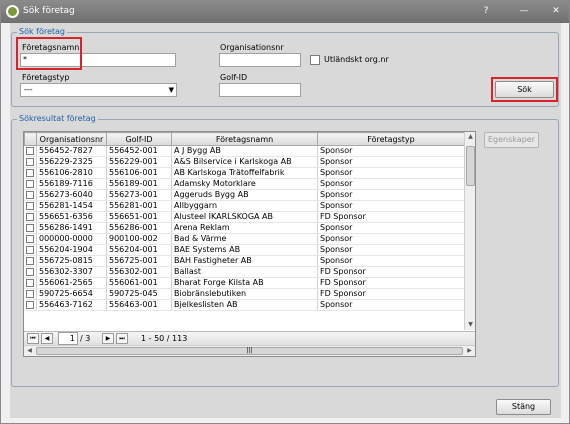  What do you see at coordinates (71, 305) in the screenshot?
I see `cell-org-nr: 556463-7162` at bounding box center [71, 305].